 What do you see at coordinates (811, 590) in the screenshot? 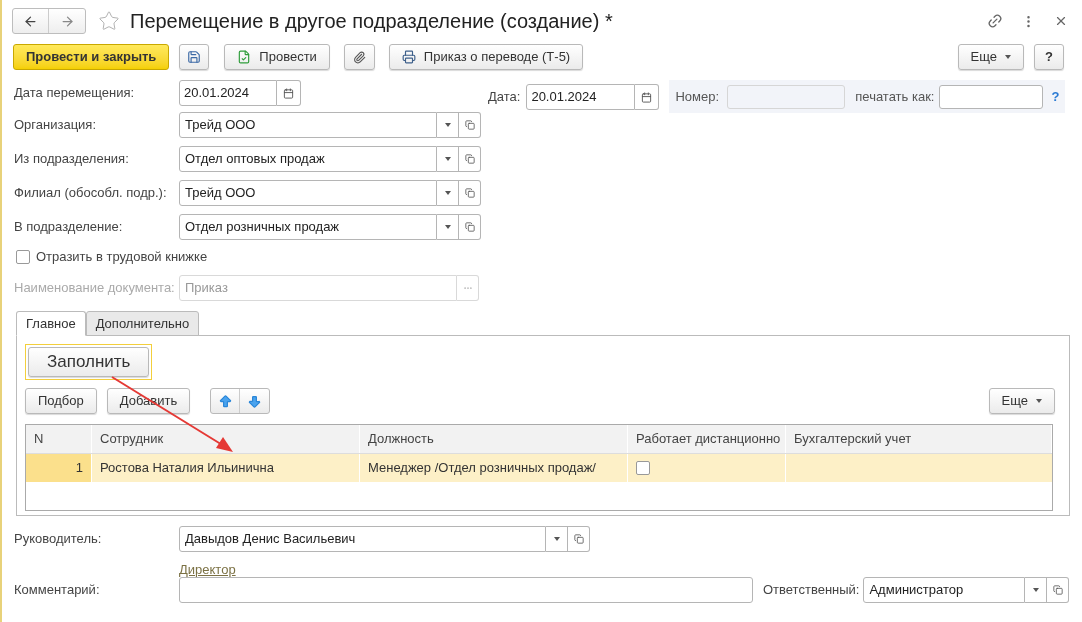
I see `field-label: Ответственный:` at bounding box center [811, 590].